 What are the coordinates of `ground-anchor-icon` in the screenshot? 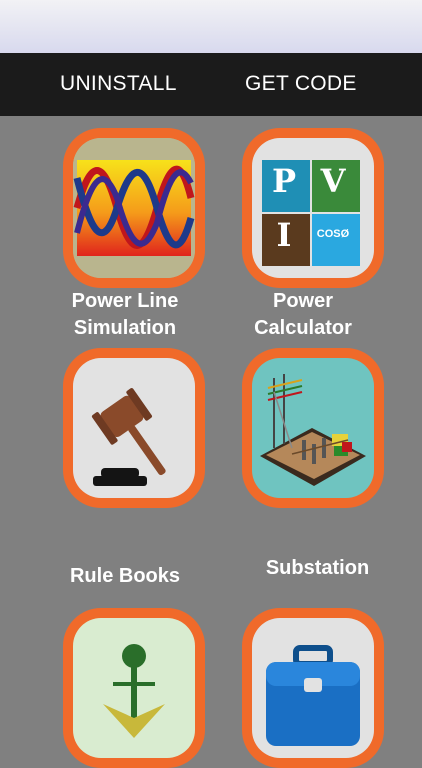 It's located at (134, 688).